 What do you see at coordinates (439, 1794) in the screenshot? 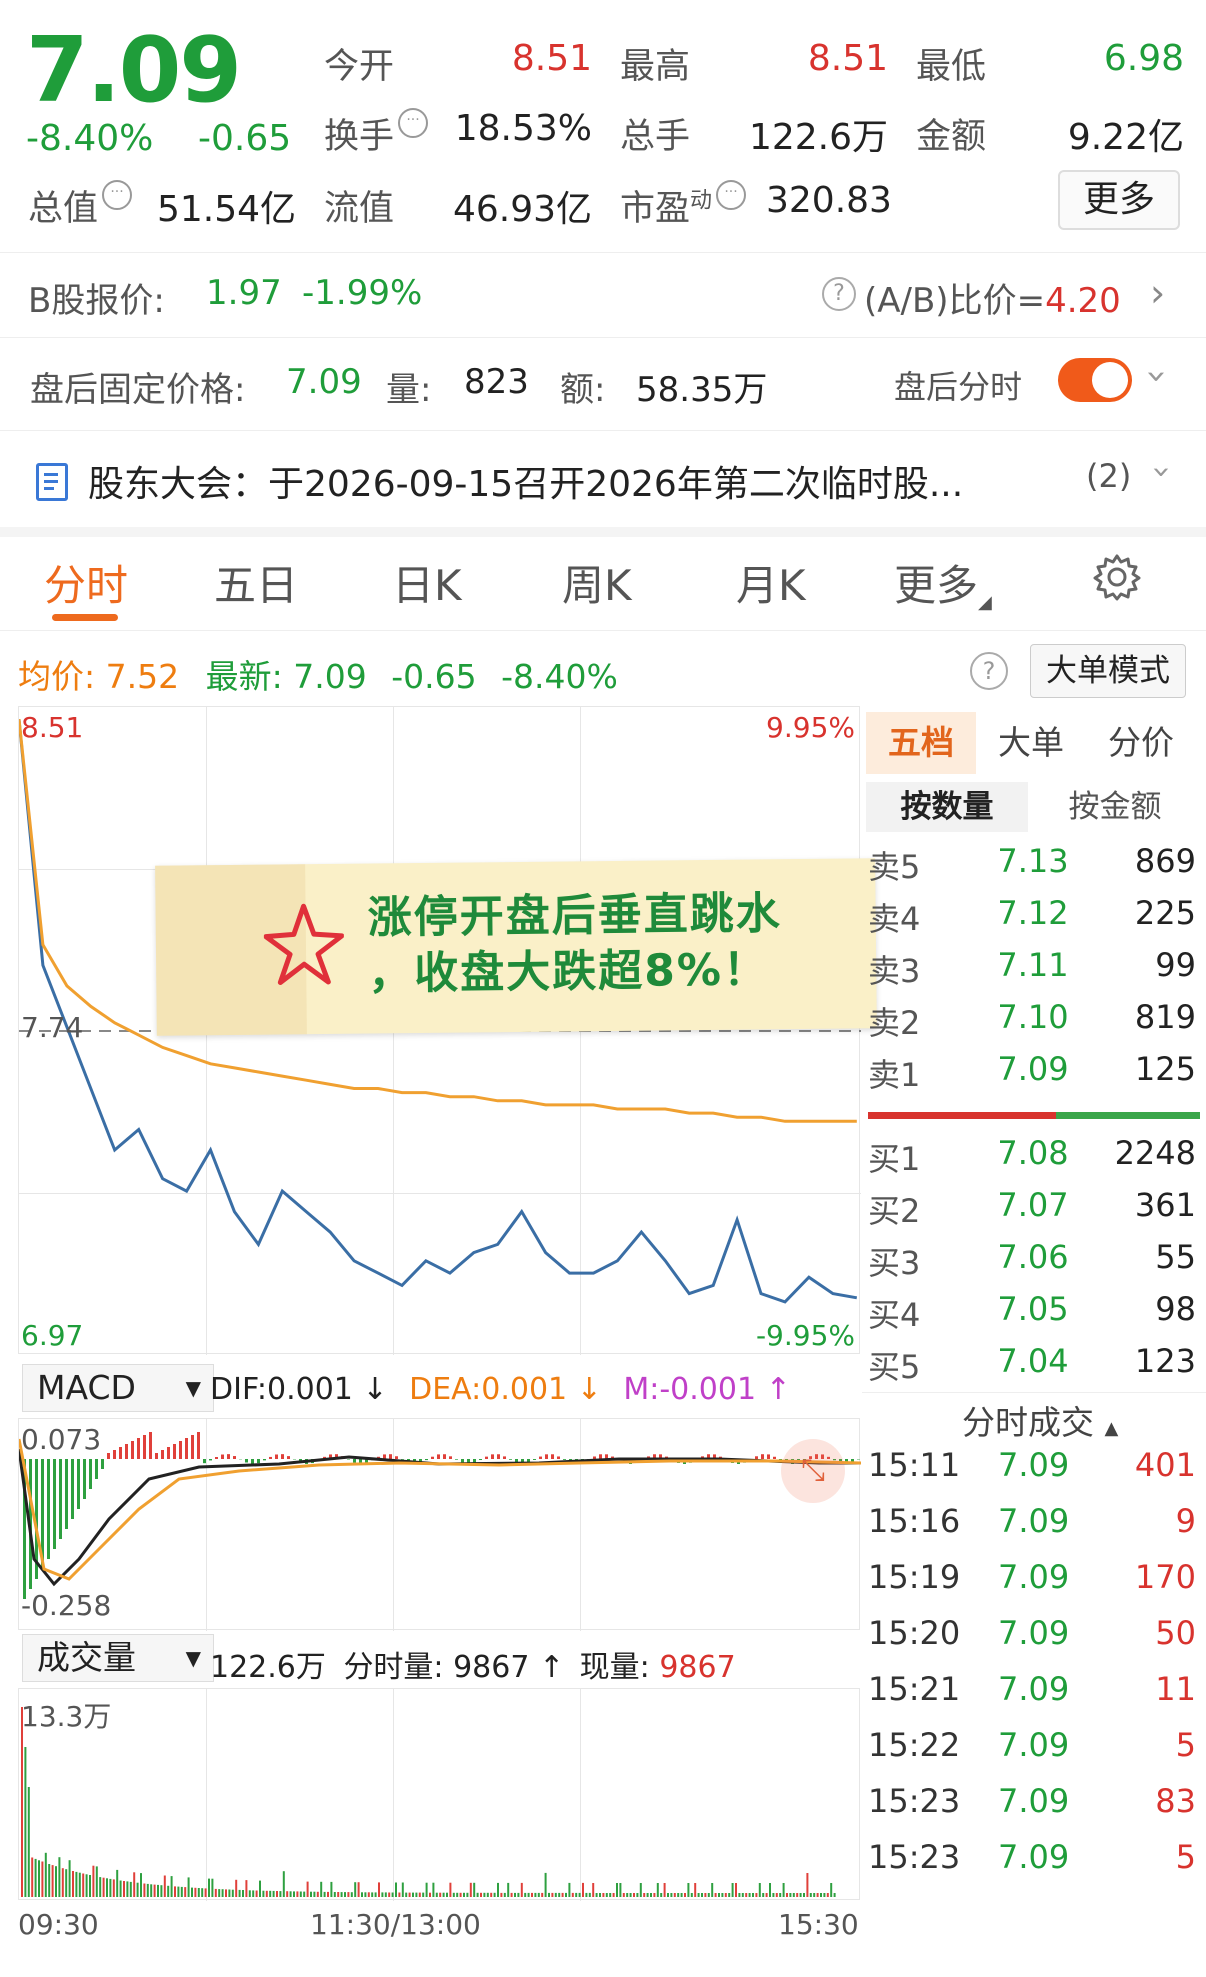
I see `volume-chart: 13.3万` at bounding box center [439, 1794].